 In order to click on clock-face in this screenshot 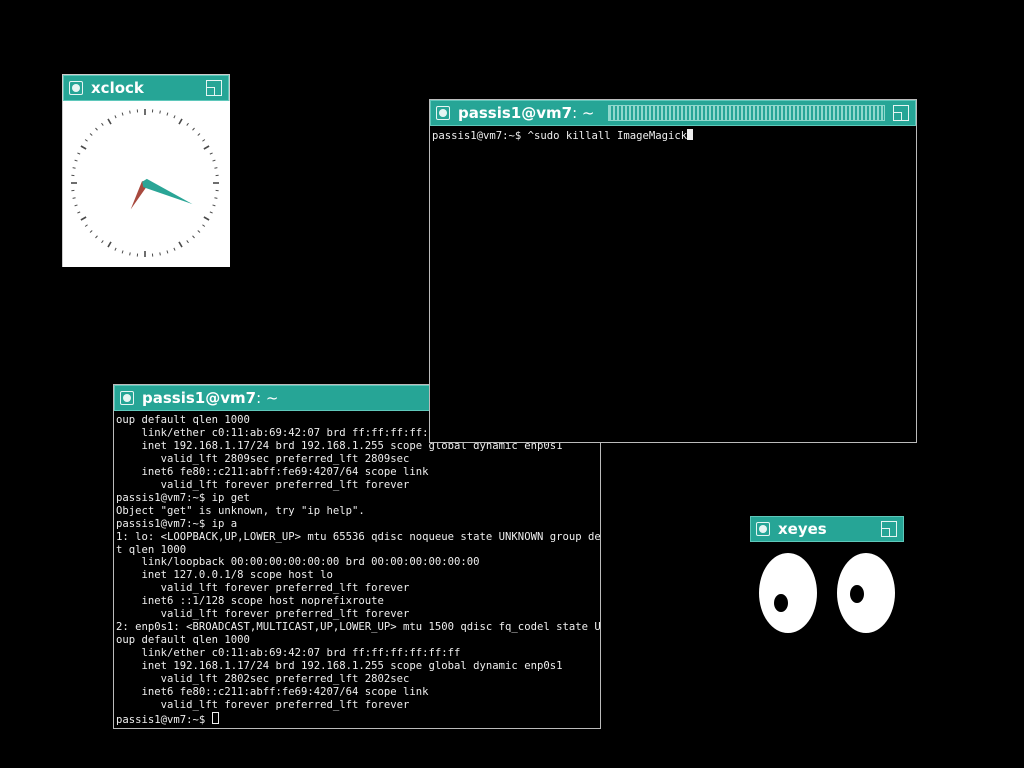, I will do `click(146, 184)`.